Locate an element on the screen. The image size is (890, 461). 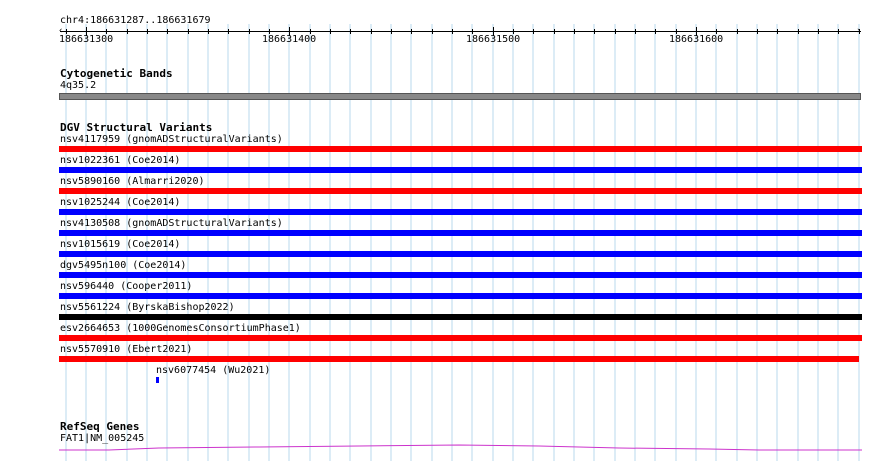
variant-label: nsv5890160 (Almarri2020) is located at coordinates (132, 181).